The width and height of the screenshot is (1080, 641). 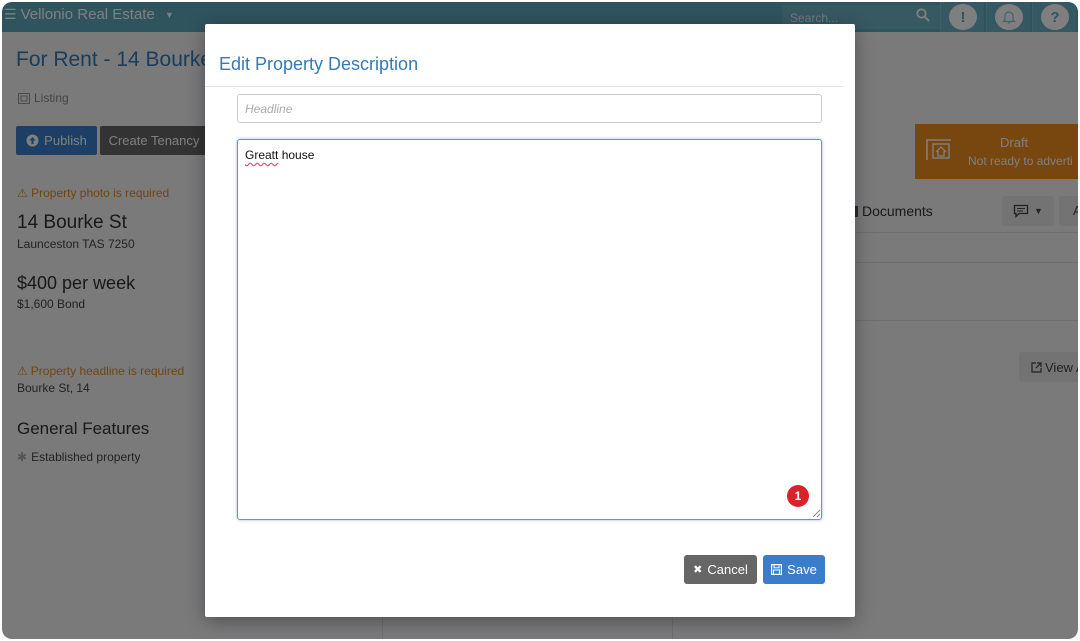 I want to click on misspelled-word: Greatt, so click(x=262, y=155).